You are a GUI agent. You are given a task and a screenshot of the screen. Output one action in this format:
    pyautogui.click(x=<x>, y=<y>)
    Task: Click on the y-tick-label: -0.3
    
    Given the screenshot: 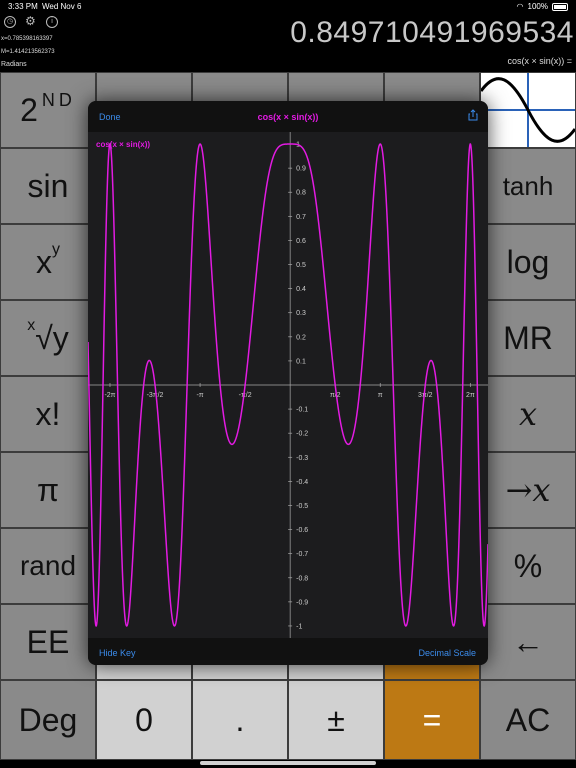 What is the action you would take?
    pyautogui.click(x=302, y=458)
    